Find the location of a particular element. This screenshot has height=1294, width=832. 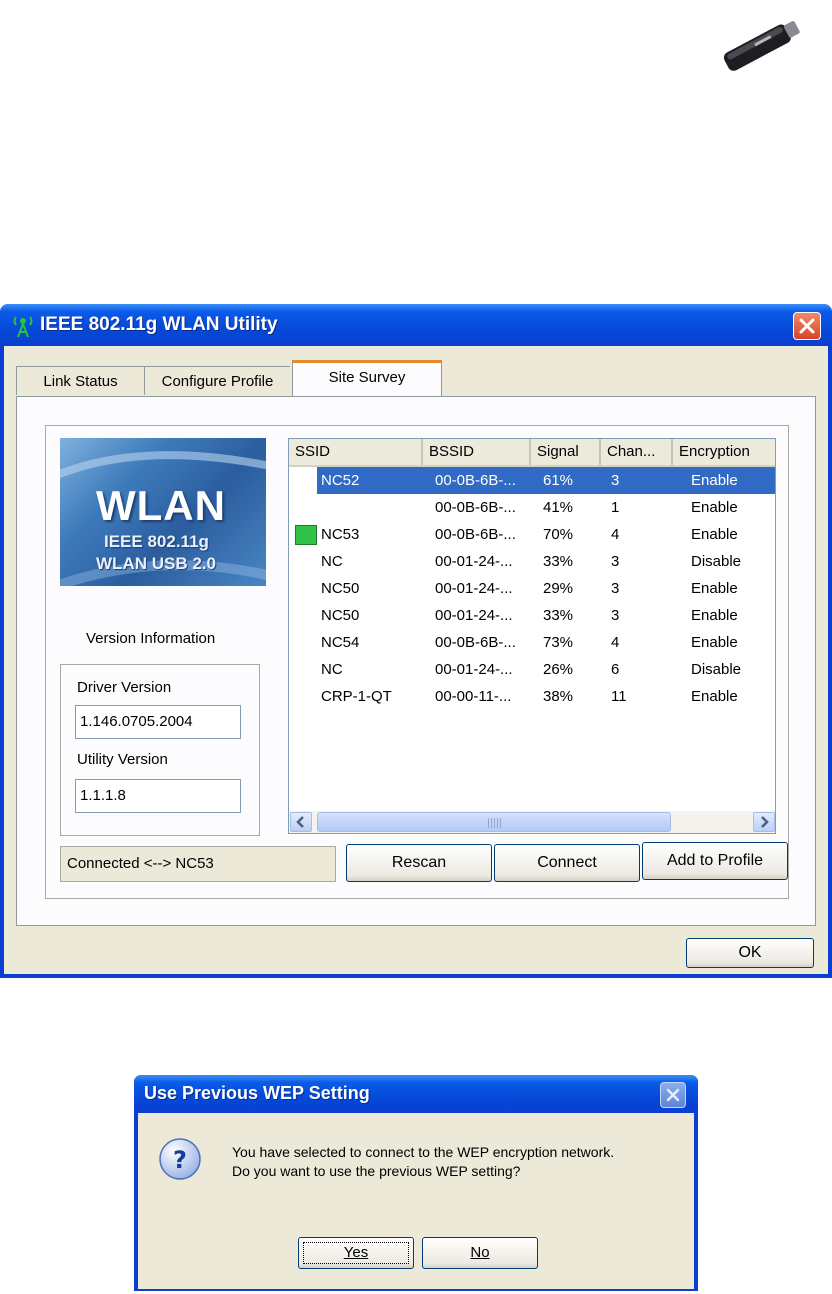

scroll-thumb is located at coordinates (494, 822).